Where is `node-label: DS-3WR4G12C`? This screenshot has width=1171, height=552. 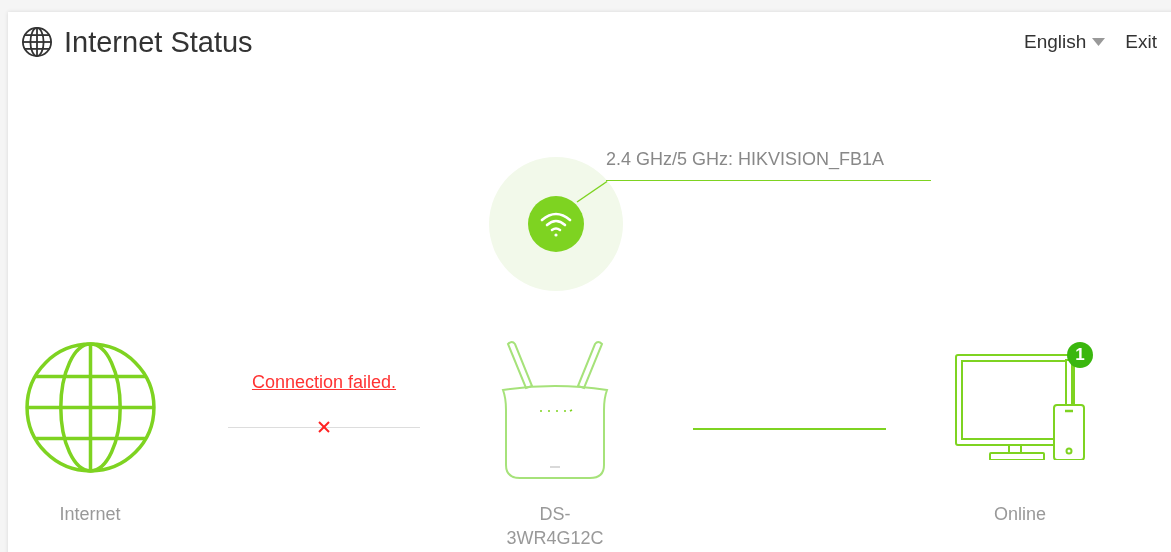
node-label: DS-3WR4G12C is located at coordinates (555, 526).